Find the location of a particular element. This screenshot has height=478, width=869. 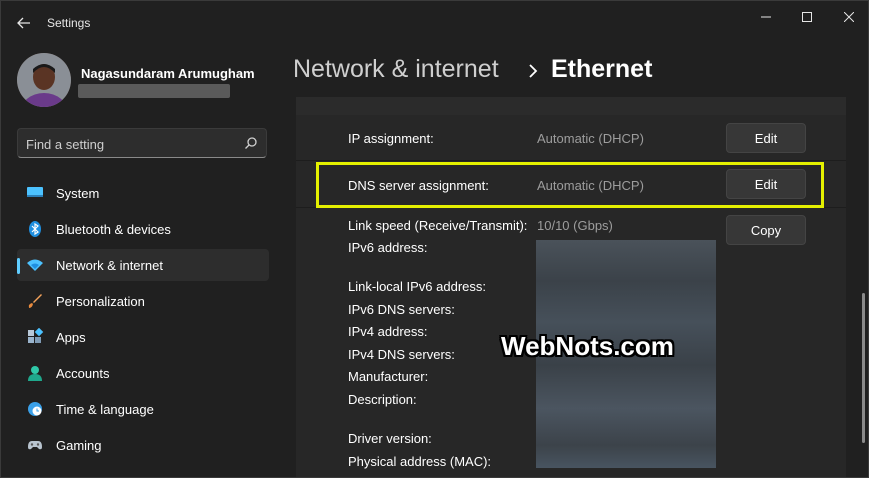

user-email-blurred is located at coordinates (154, 91).